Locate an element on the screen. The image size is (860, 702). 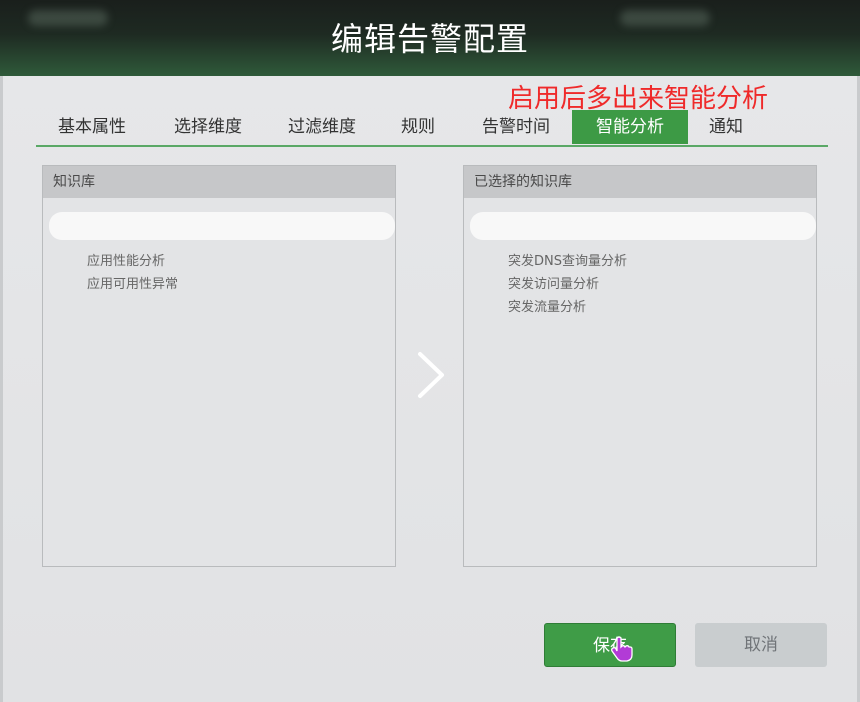
tab-intelligent-analysis: 智能分析 is located at coordinates (630, 127).